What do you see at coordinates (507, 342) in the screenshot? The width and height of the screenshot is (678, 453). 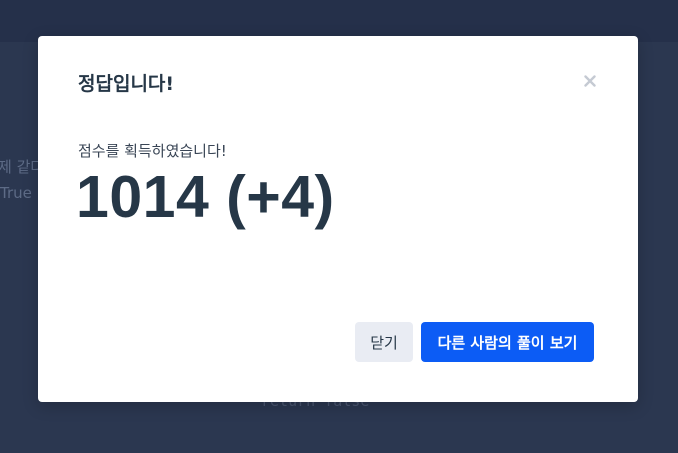 I see `view-other-solutions-button: 다른 사람의 풀이 보기` at bounding box center [507, 342].